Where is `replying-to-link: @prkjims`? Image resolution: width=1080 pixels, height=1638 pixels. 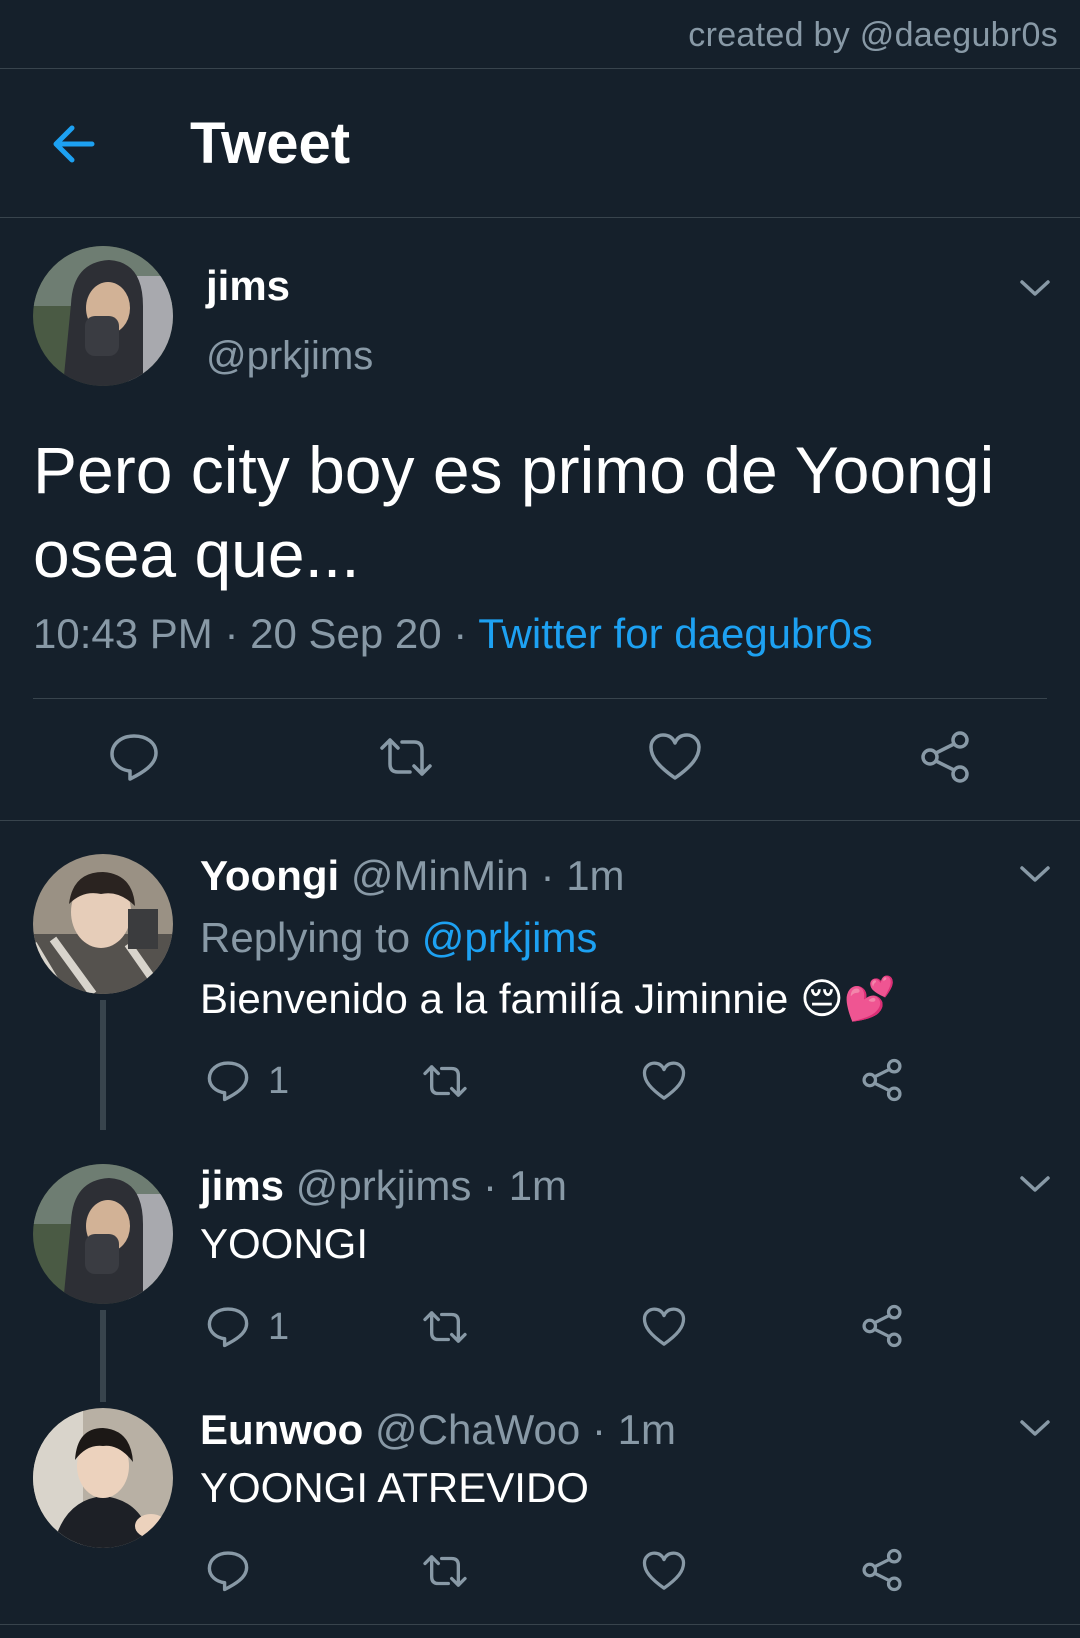
replying-to-link: @prkjims is located at coordinates (510, 937).